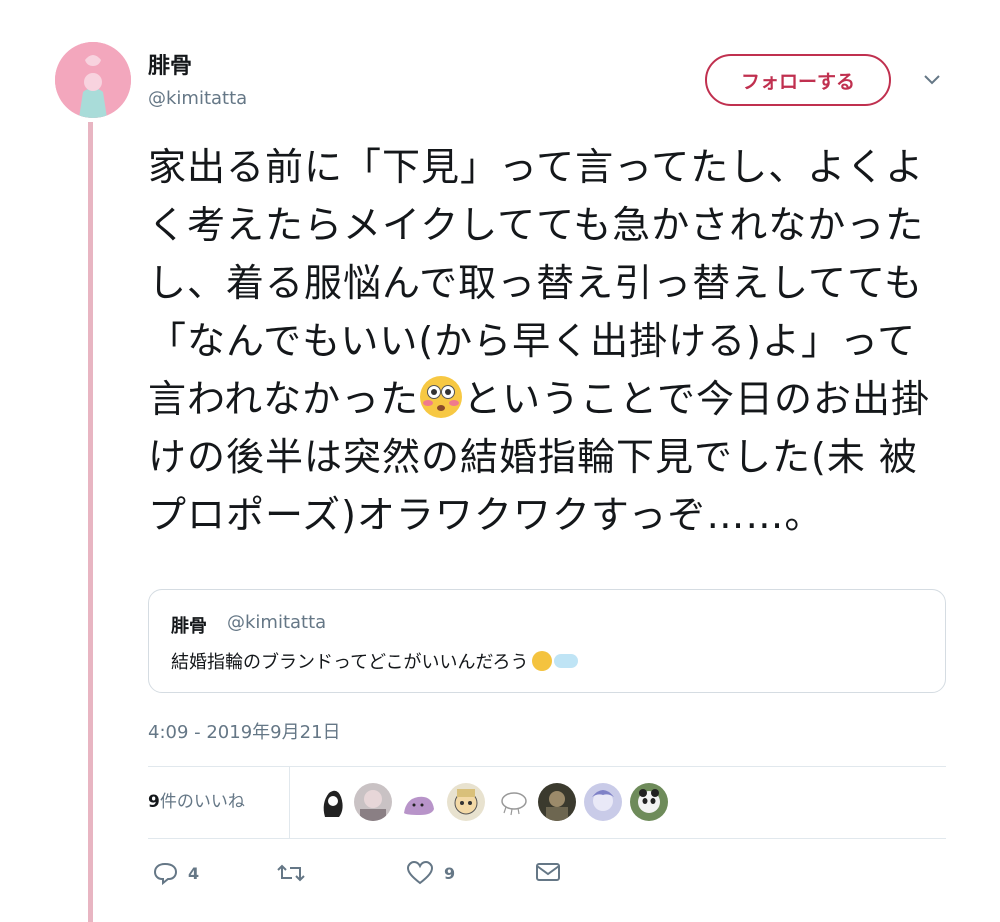 This screenshot has height=922, width=1000. What do you see at coordinates (197, 98) in the screenshot?
I see `author-handle: @kimitatta` at bounding box center [197, 98].